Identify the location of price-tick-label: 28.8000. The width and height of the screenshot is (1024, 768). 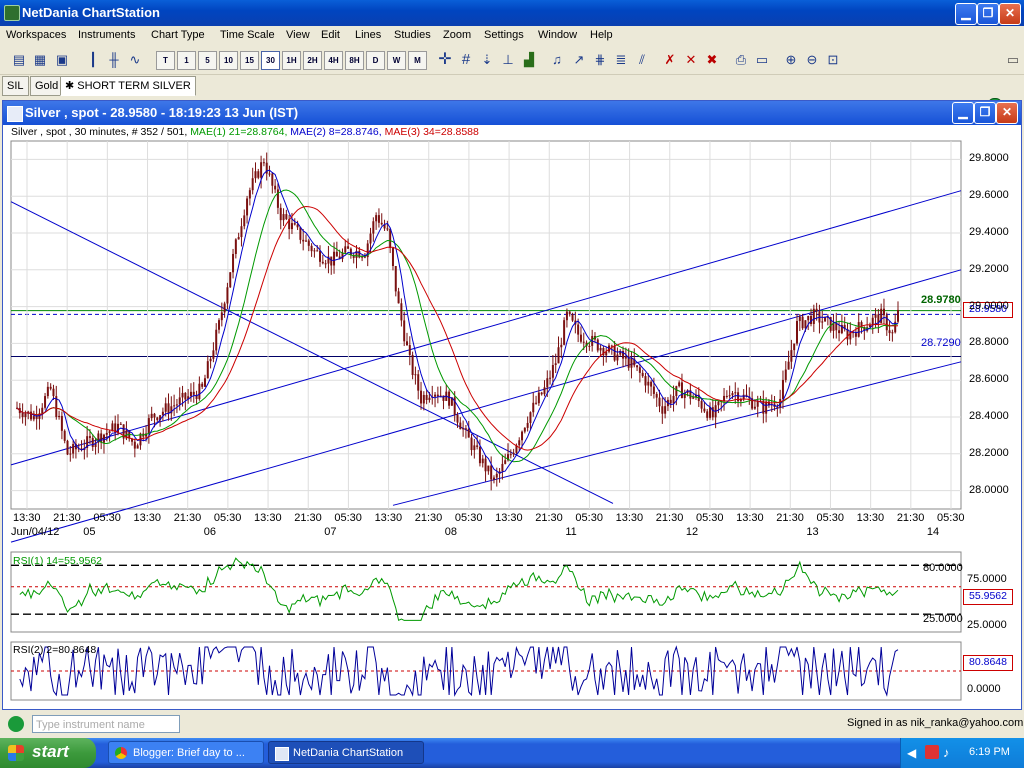
(989, 342).